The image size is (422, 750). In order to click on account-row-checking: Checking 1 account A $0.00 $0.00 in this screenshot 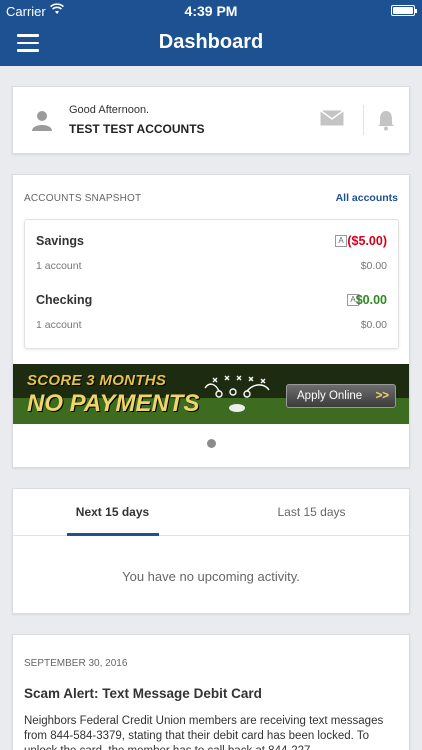, I will do `click(211, 309)`.